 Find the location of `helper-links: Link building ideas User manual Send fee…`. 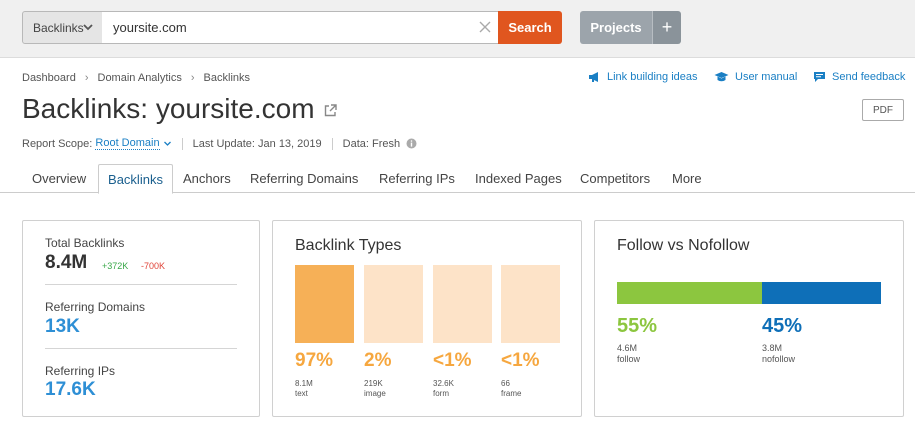

helper-links: Link building ideas User manual Send fee… is located at coordinates (457, 80).